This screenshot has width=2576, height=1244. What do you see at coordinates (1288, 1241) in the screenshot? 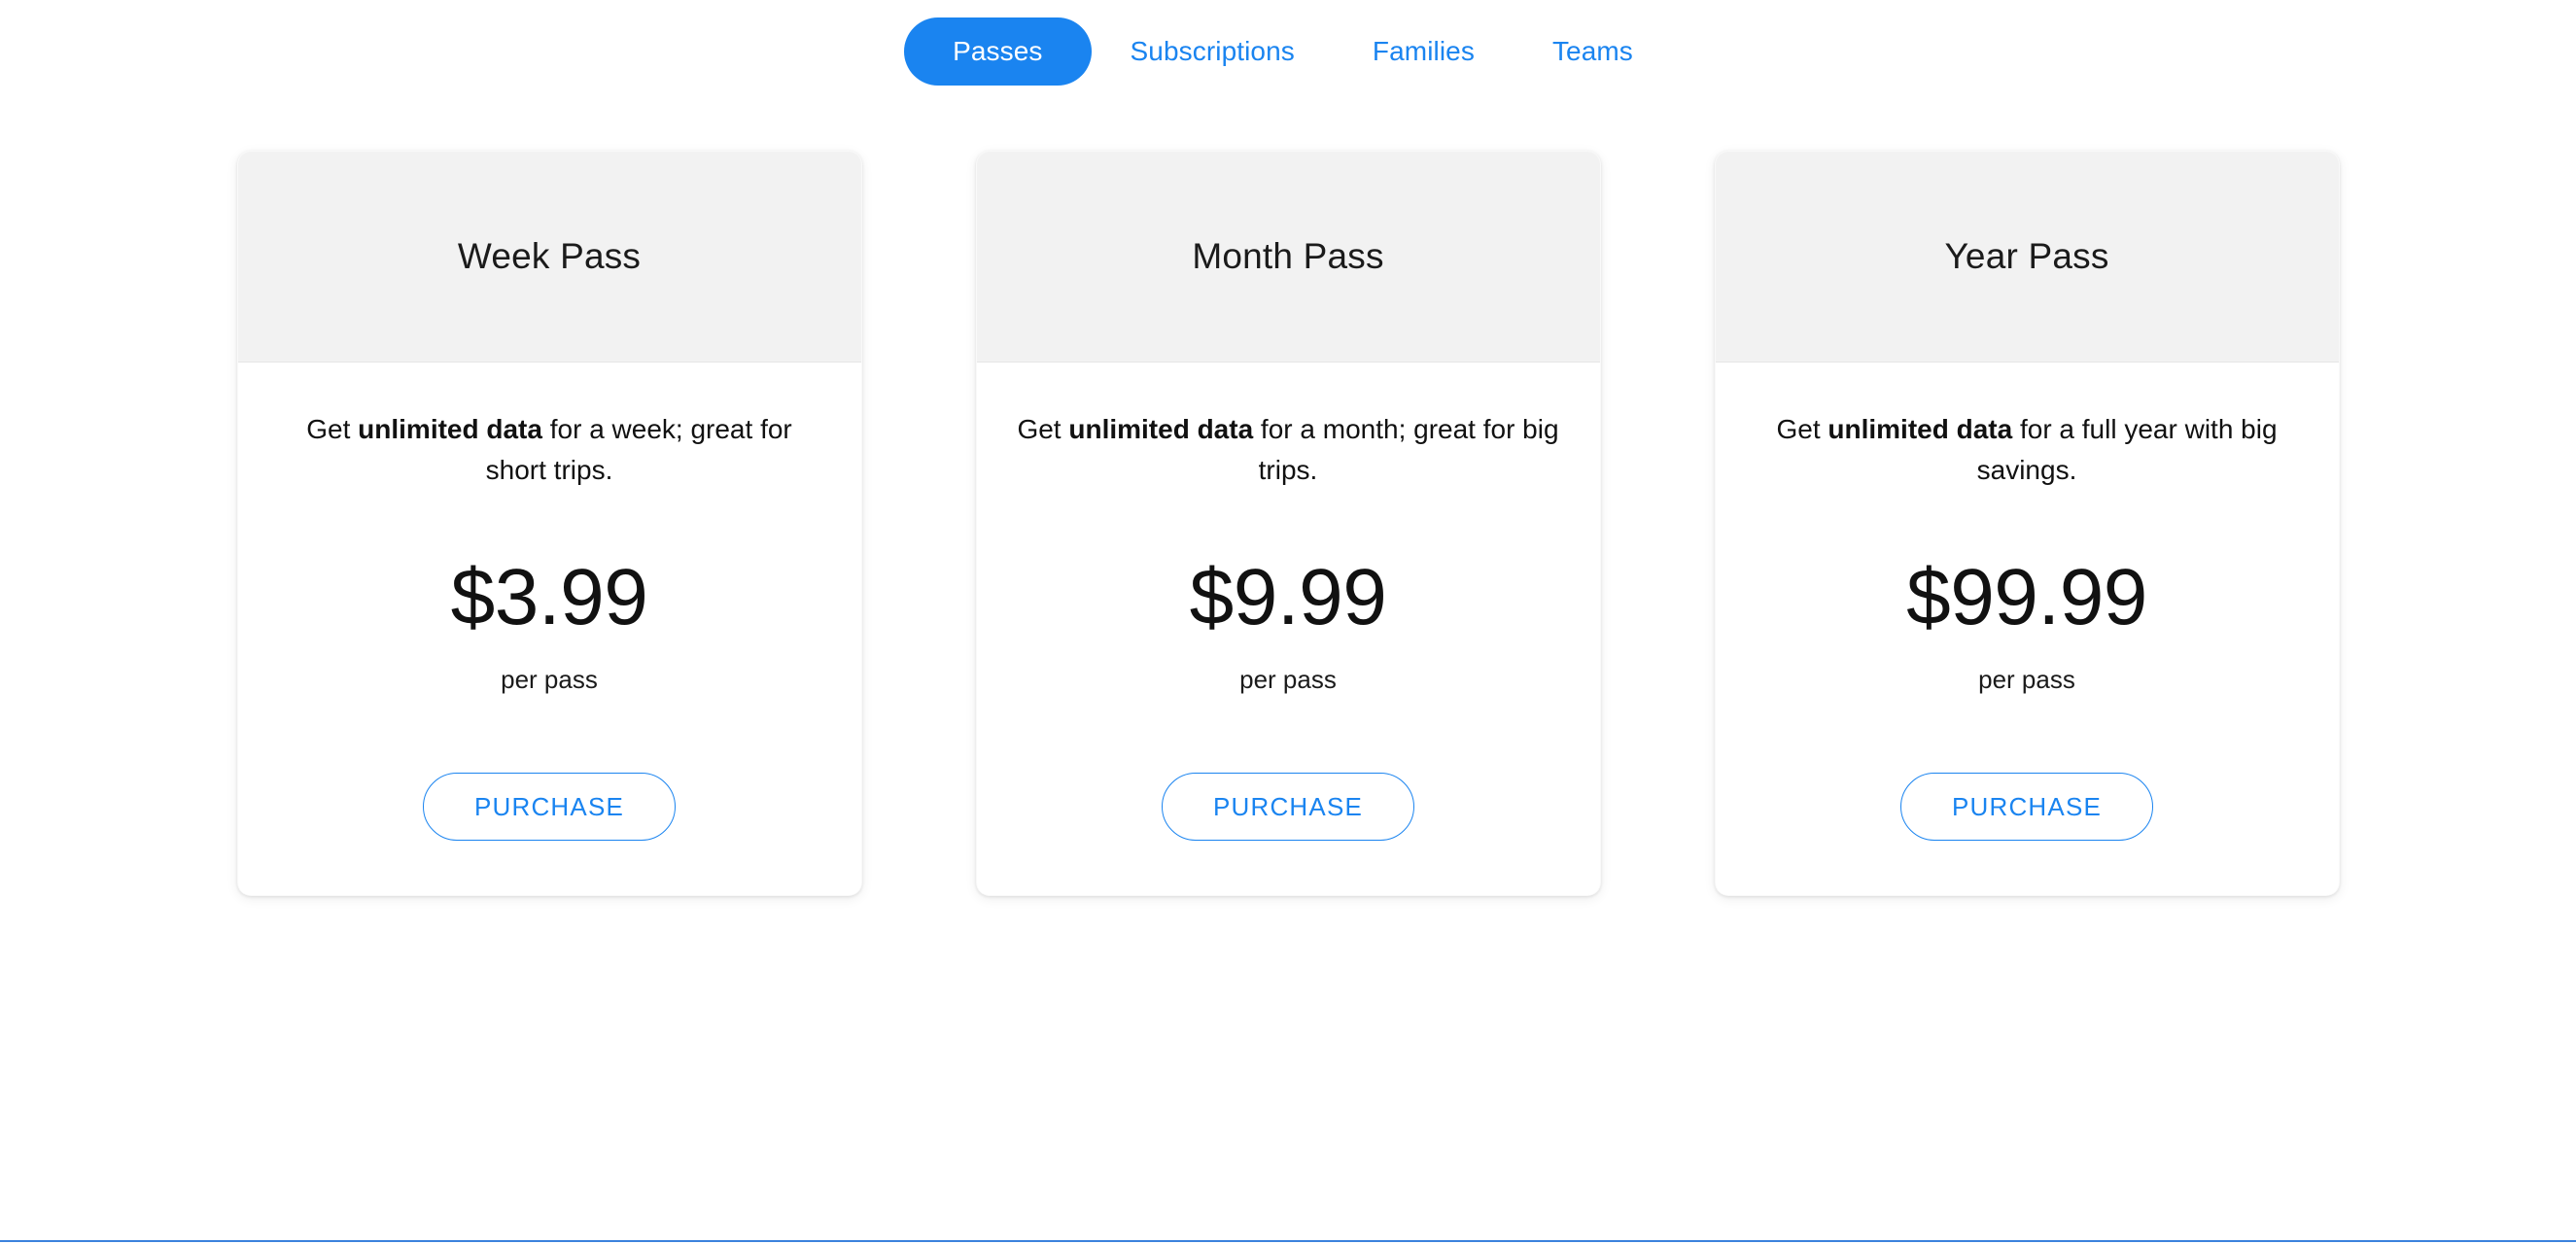
I see `footer-divider` at bounding box center [1288, 1241].